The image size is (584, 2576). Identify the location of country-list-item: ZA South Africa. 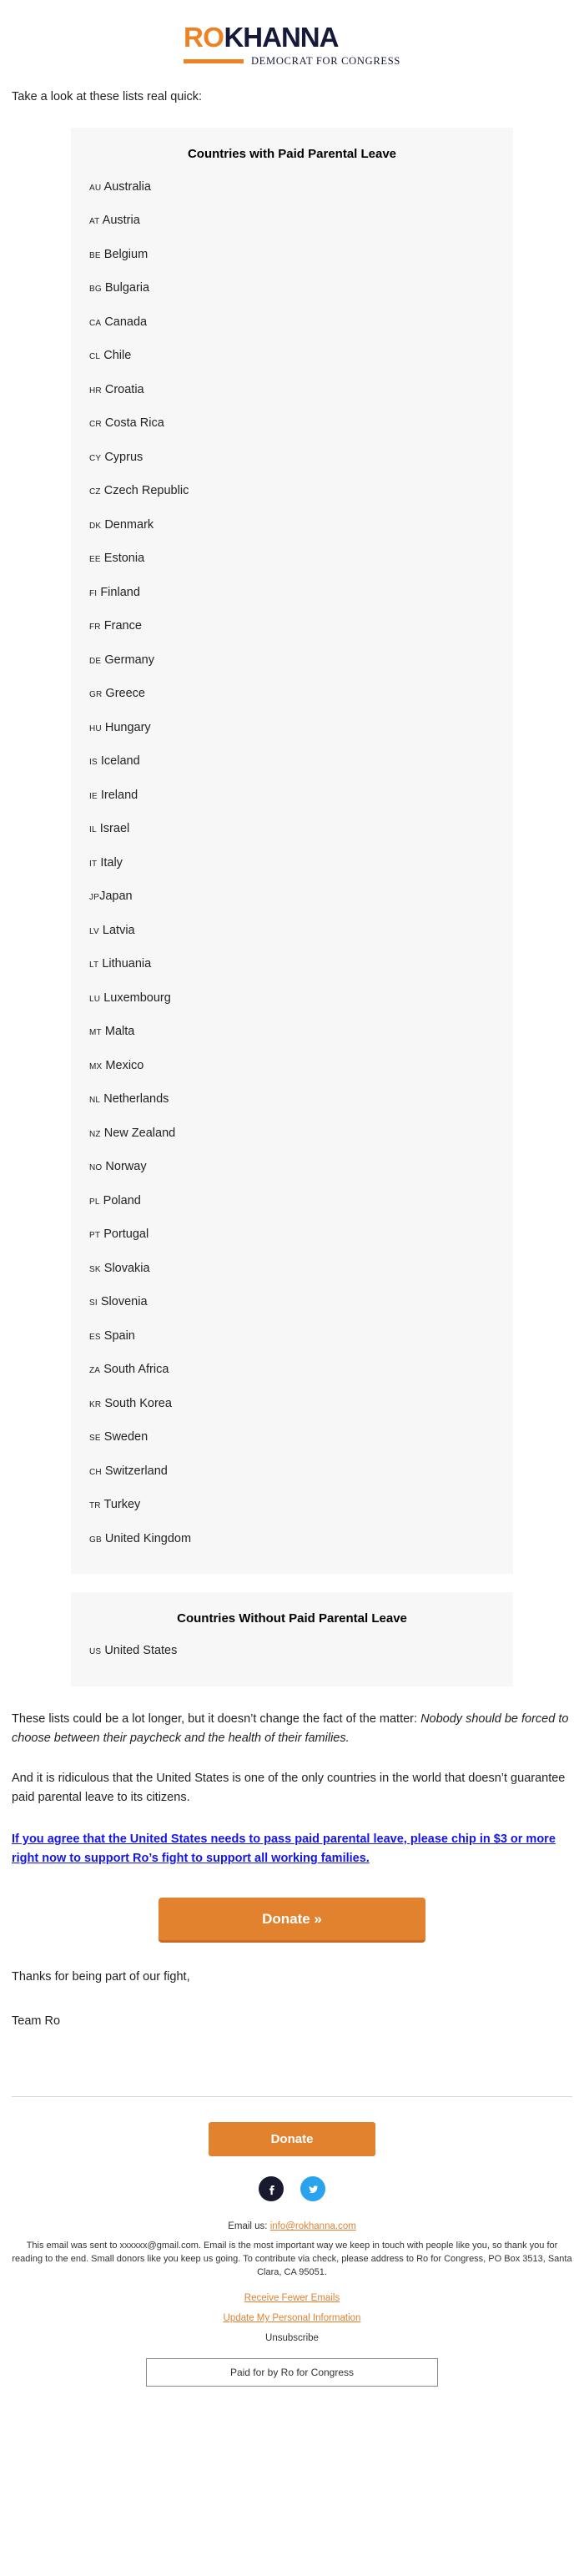
(292, 1370).